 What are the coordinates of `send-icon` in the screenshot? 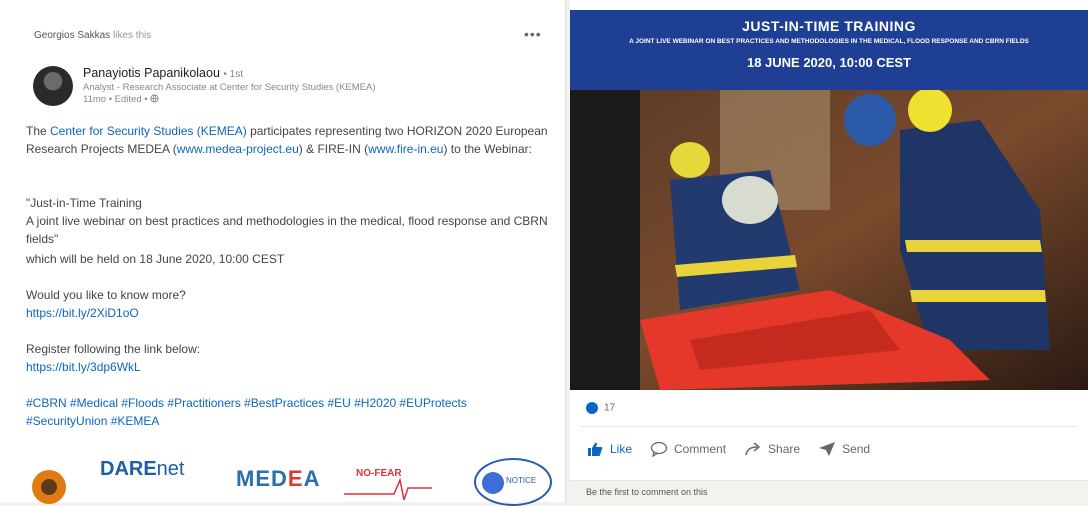 It's located at (827, 449).